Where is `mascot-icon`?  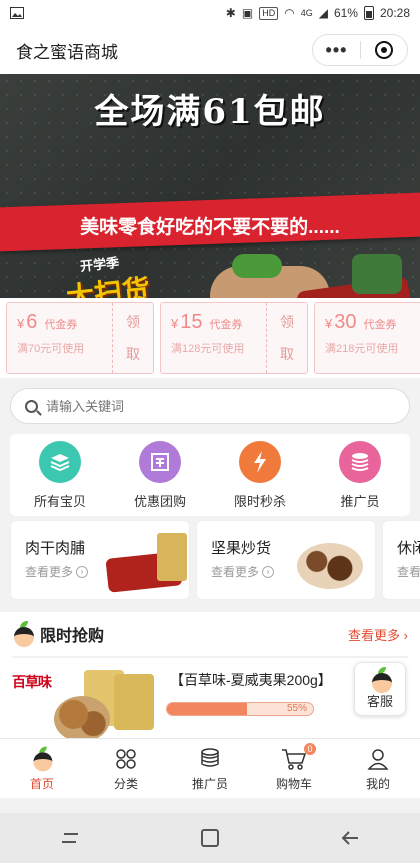
mascot-icon is located at coordinates (23, 634).